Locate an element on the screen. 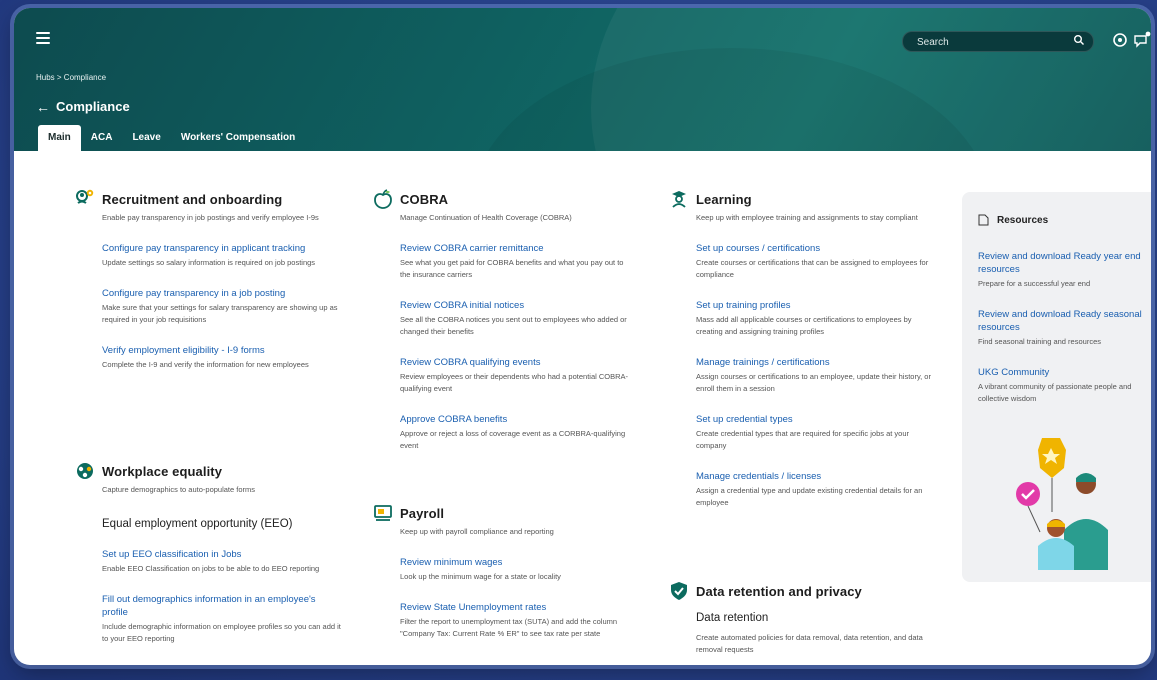 This screenshot has width=1157, height=680. item-desc: Find seasonal training and resources is located at coordinates (1039, 341).